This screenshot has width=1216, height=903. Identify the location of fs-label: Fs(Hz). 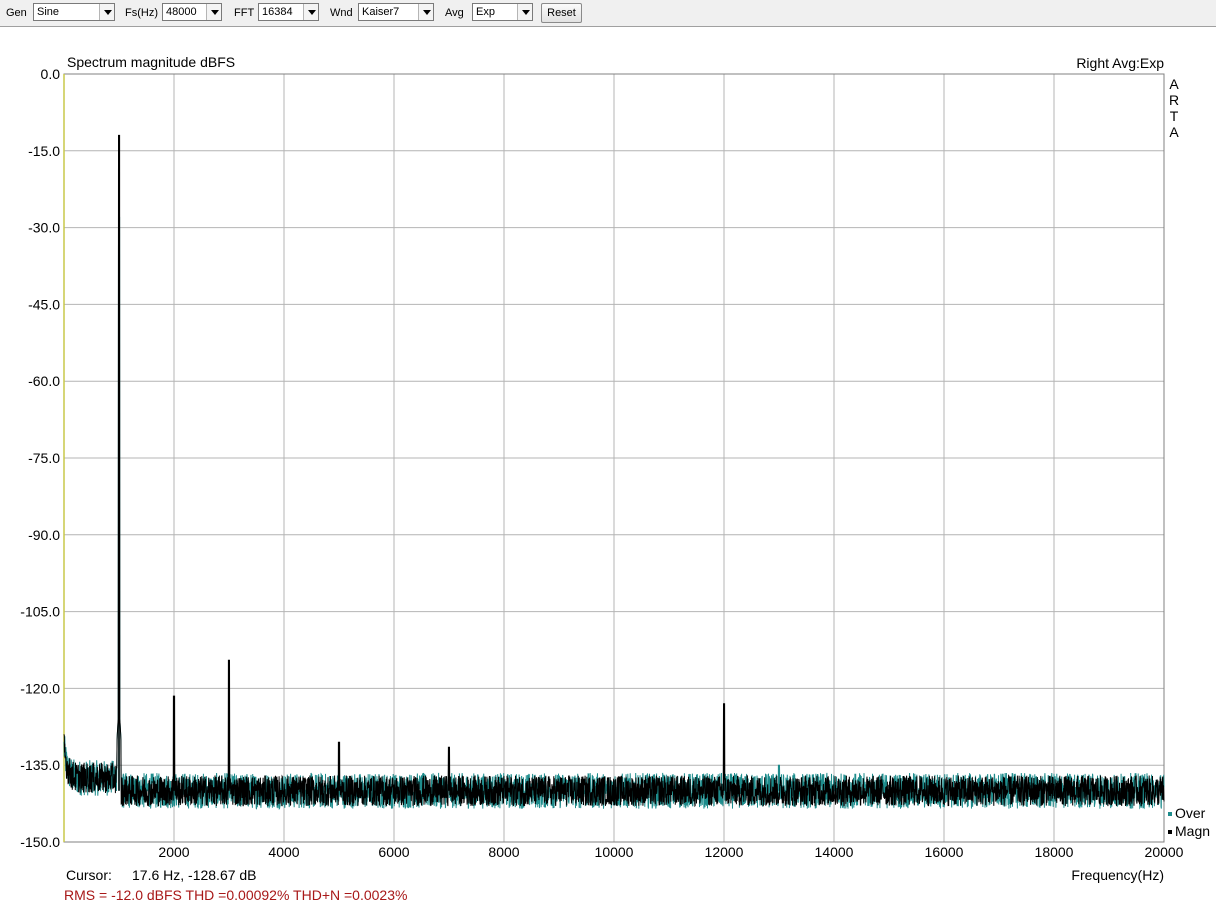
(141, 13).